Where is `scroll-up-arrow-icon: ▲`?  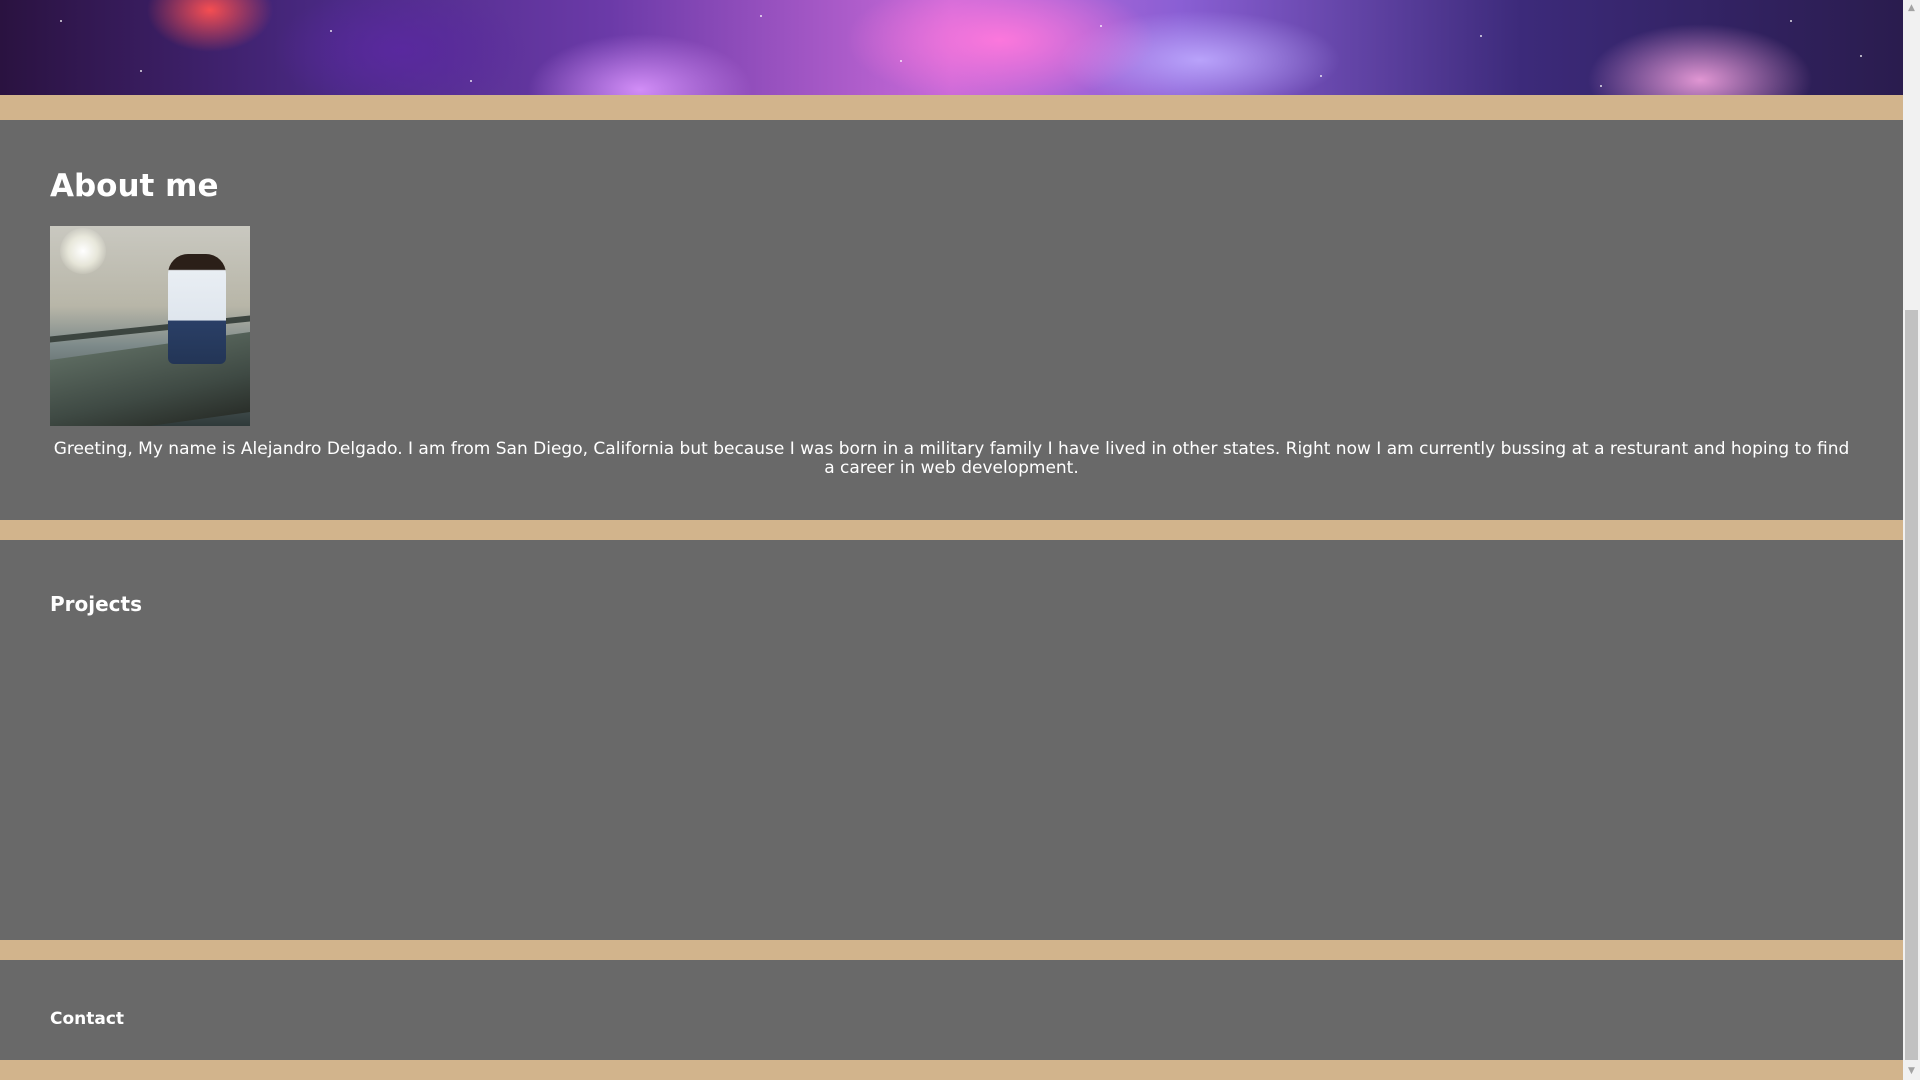
scroll-up-arrow-icon: ▲ is located at coordinates (1911, 8).